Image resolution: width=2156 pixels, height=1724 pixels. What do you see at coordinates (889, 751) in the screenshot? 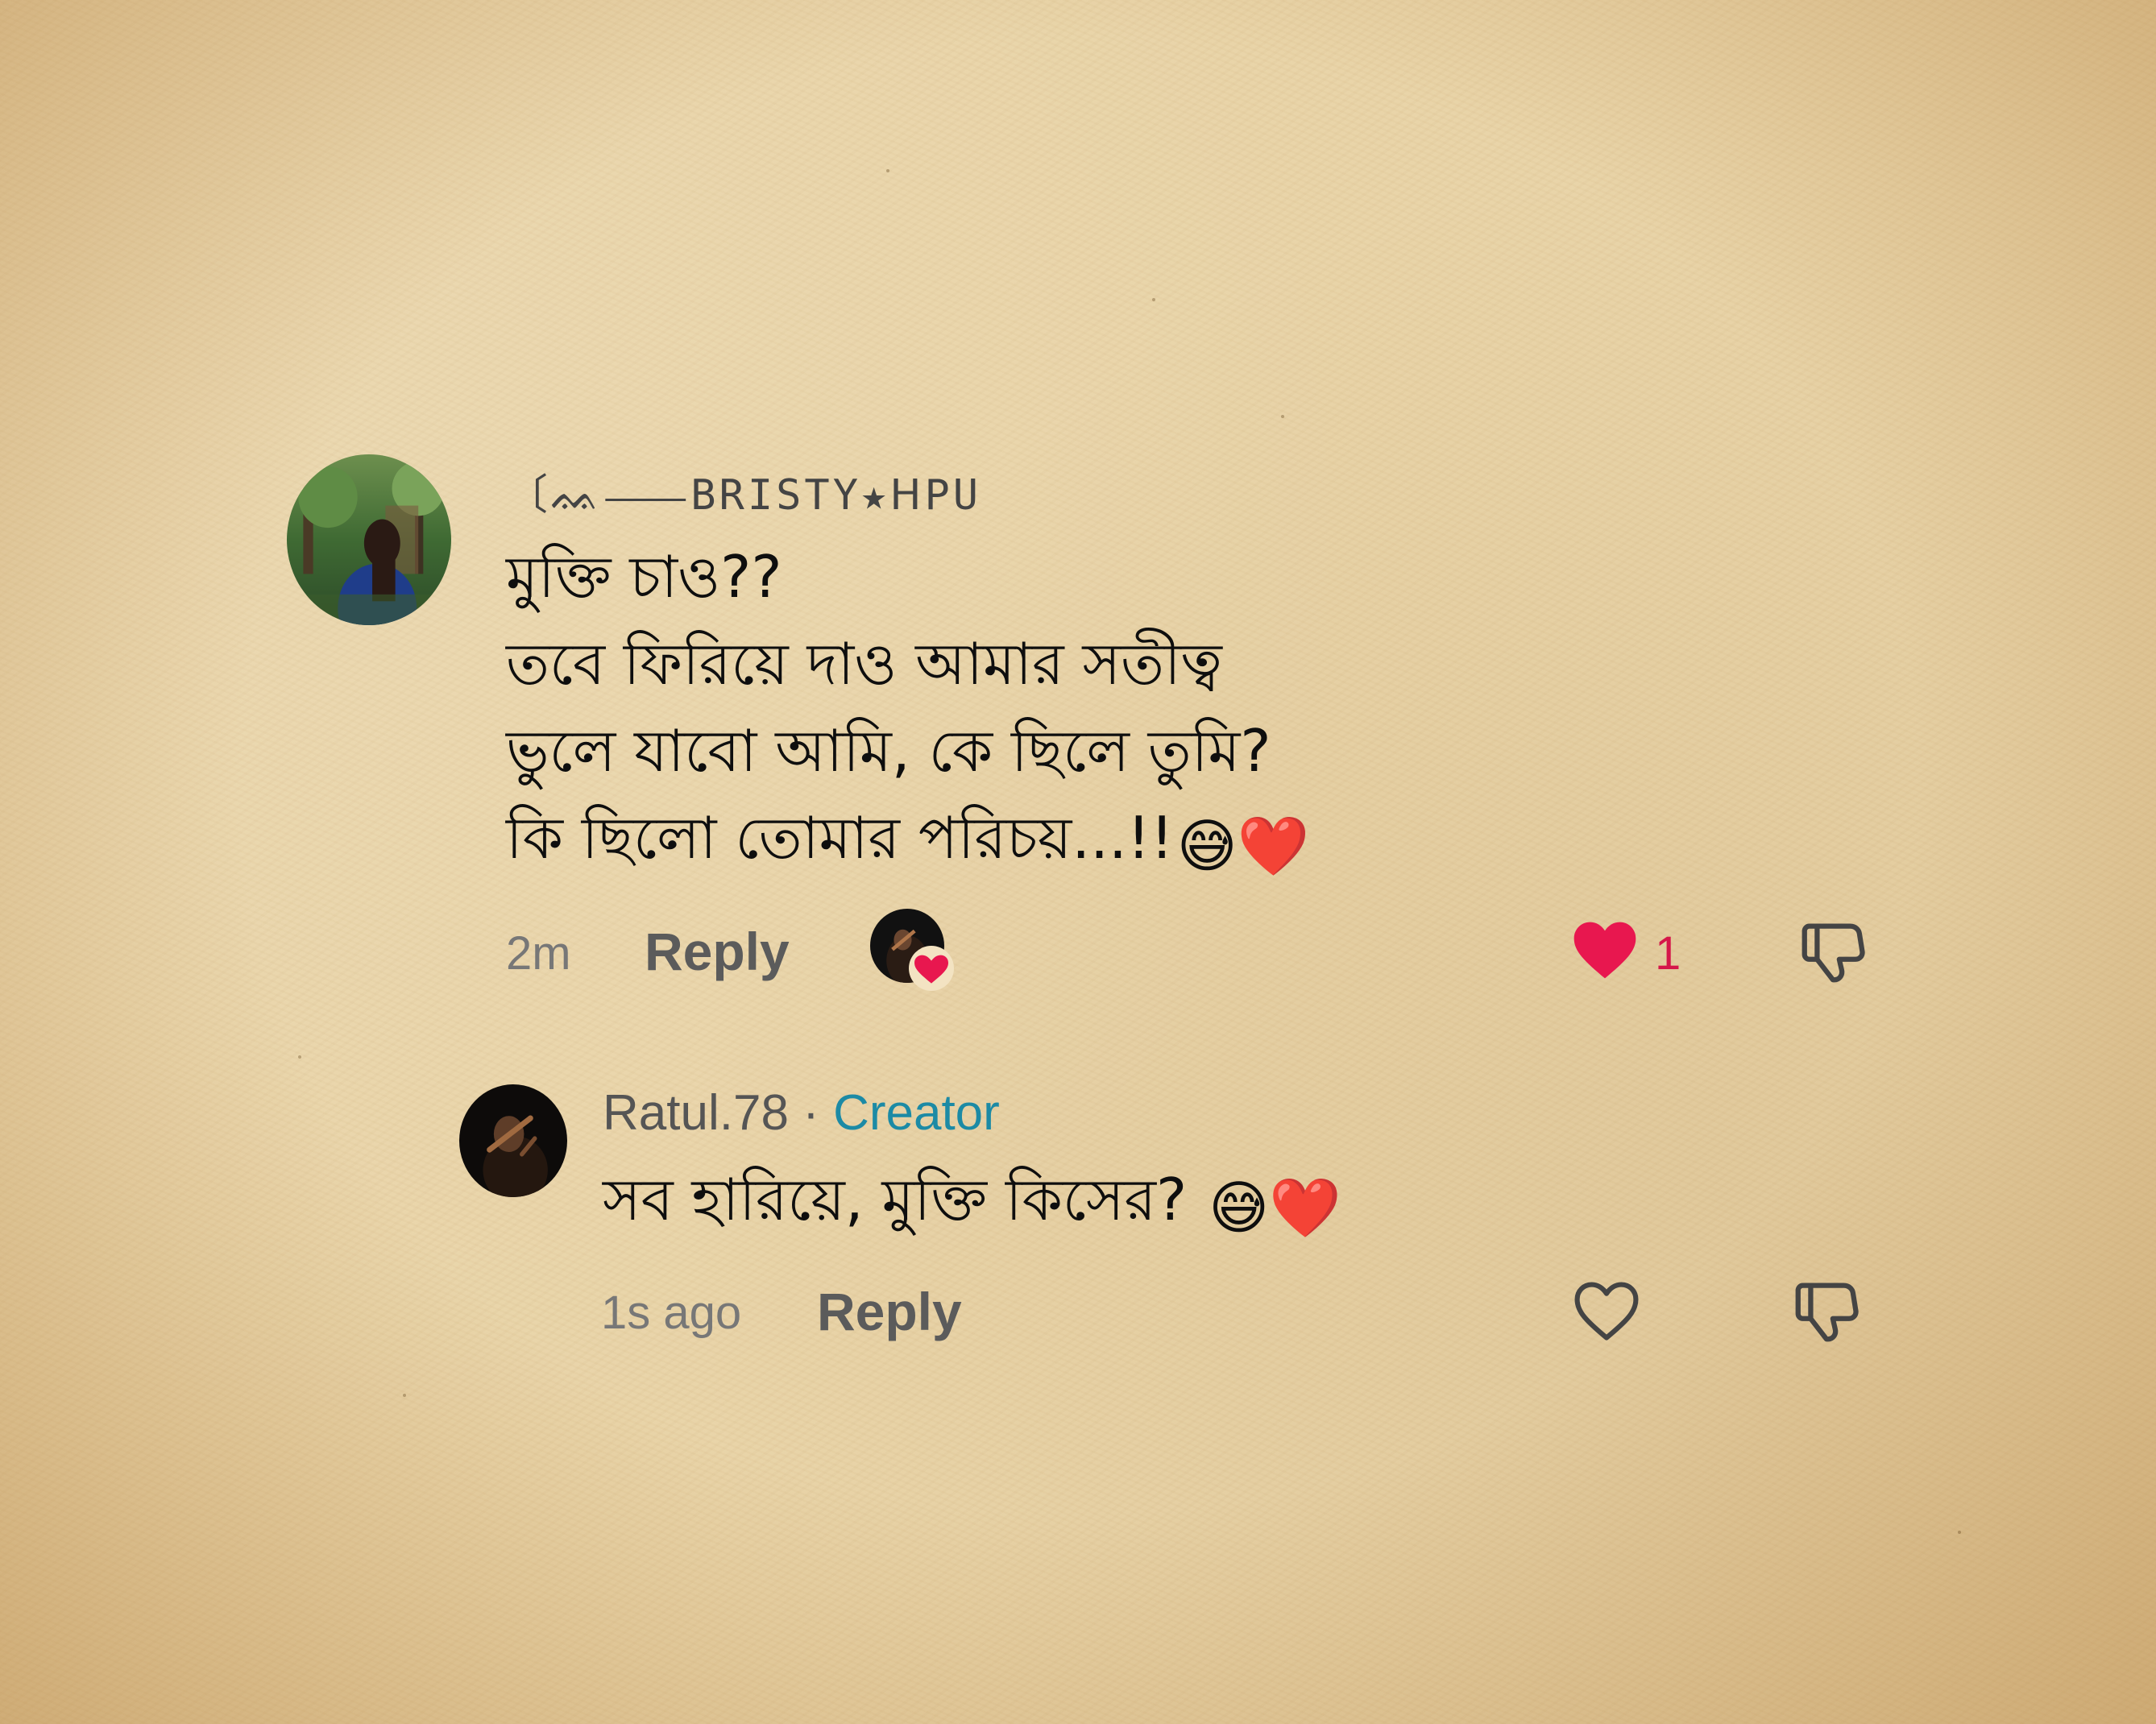
I see `comment-line: ভুলে যাবো আমি, কে ছিলে তুমি?` at bounding box center [889, 751].